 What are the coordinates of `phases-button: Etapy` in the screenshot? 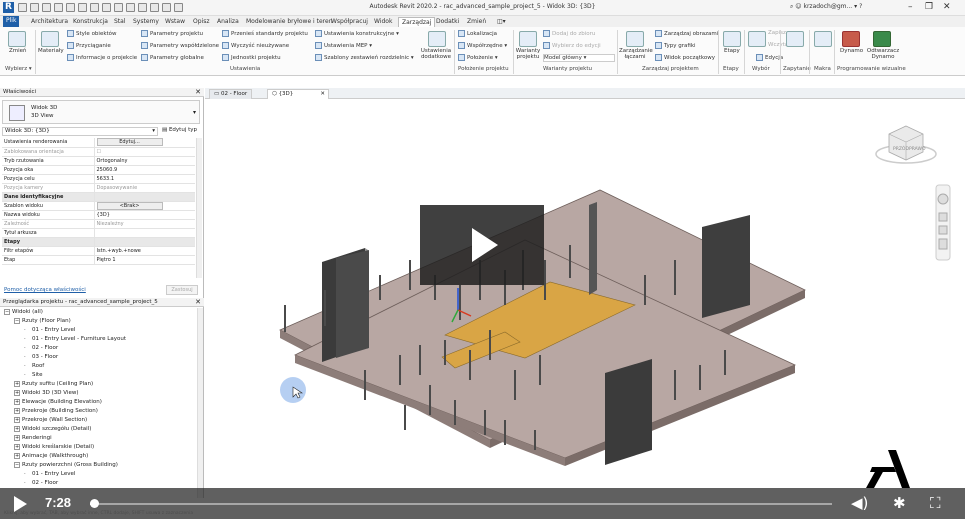 It's located at (732, 51).